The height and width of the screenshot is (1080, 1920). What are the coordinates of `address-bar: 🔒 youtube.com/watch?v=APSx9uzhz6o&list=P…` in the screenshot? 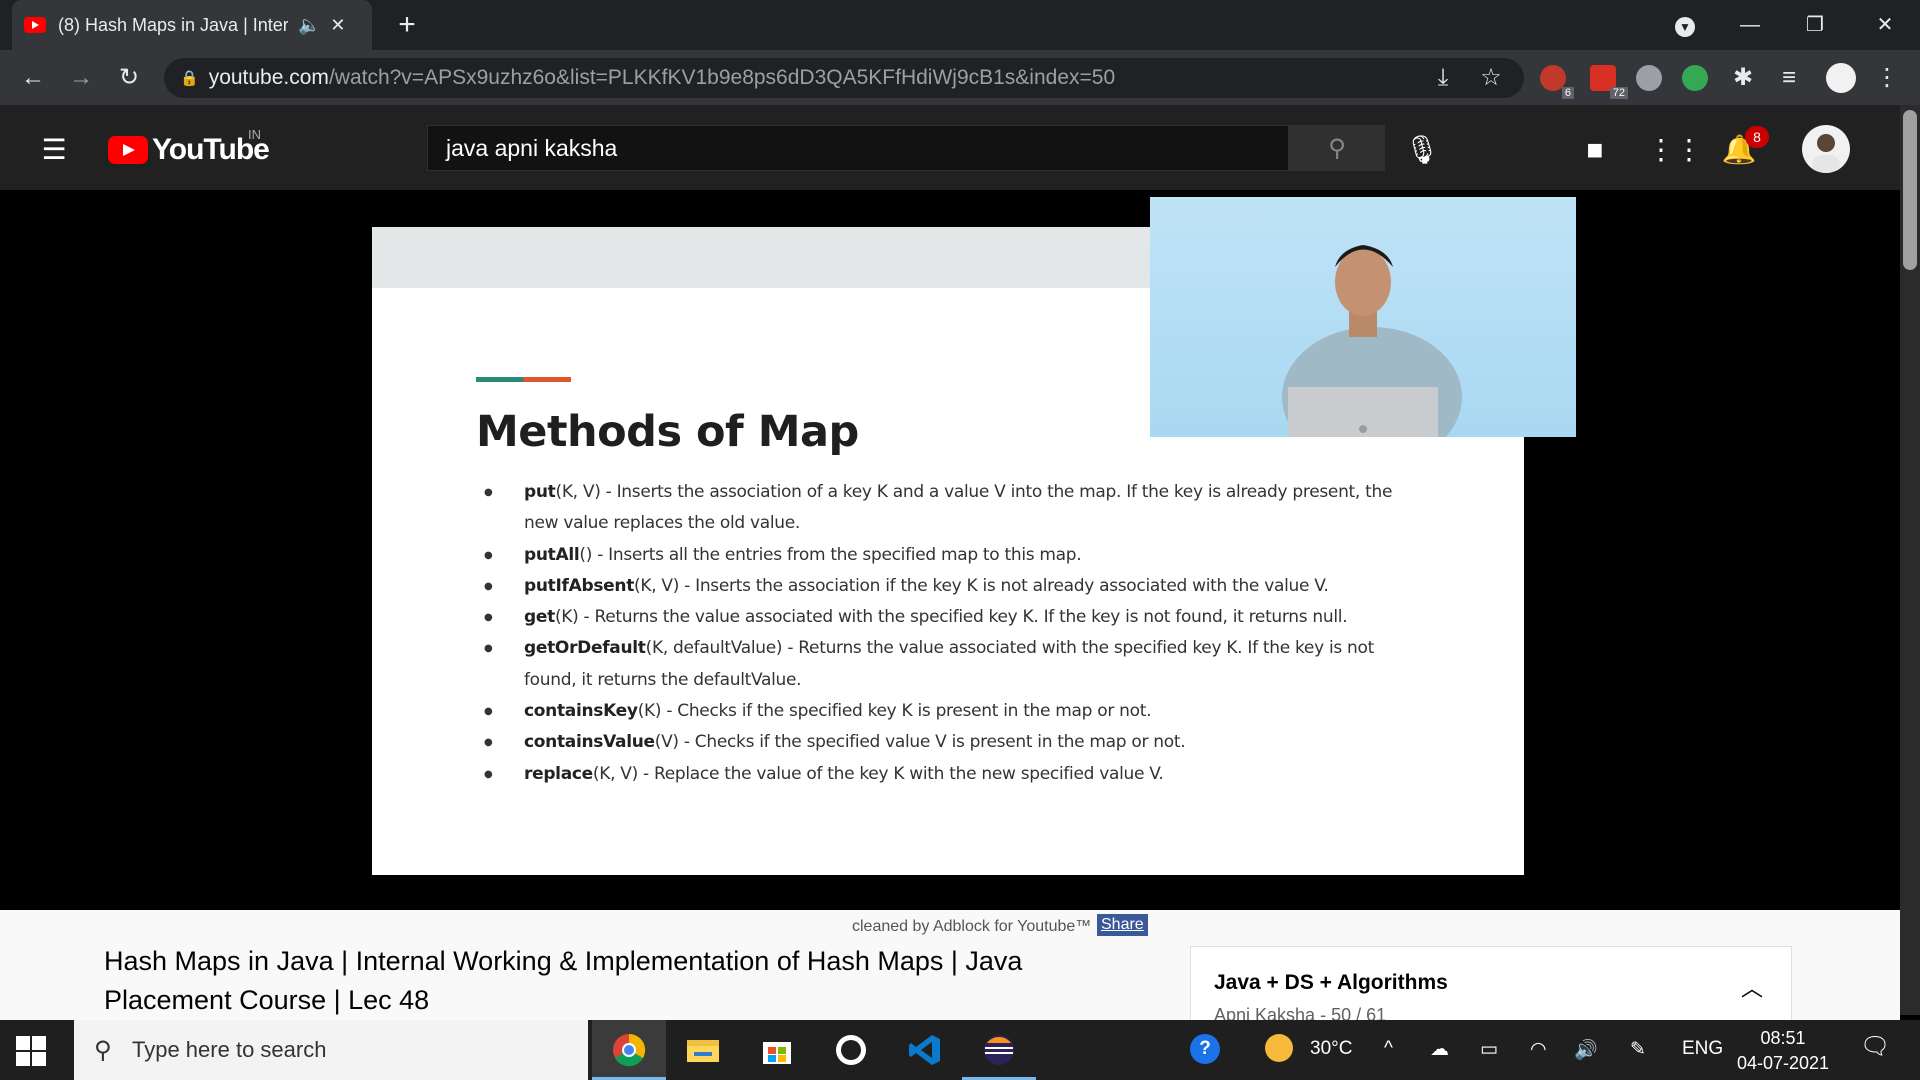 It's located at (844, 78).